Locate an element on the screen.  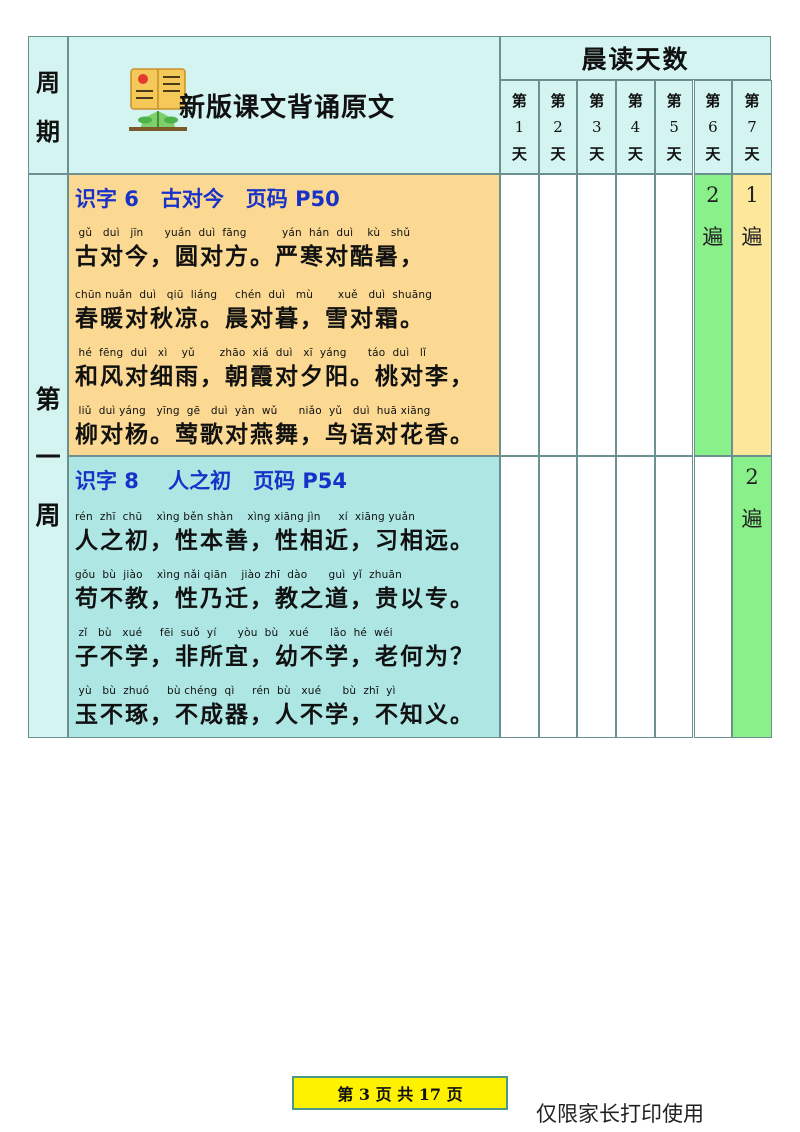
week-header-char-1: 周 is located at coordinates (48, 82).